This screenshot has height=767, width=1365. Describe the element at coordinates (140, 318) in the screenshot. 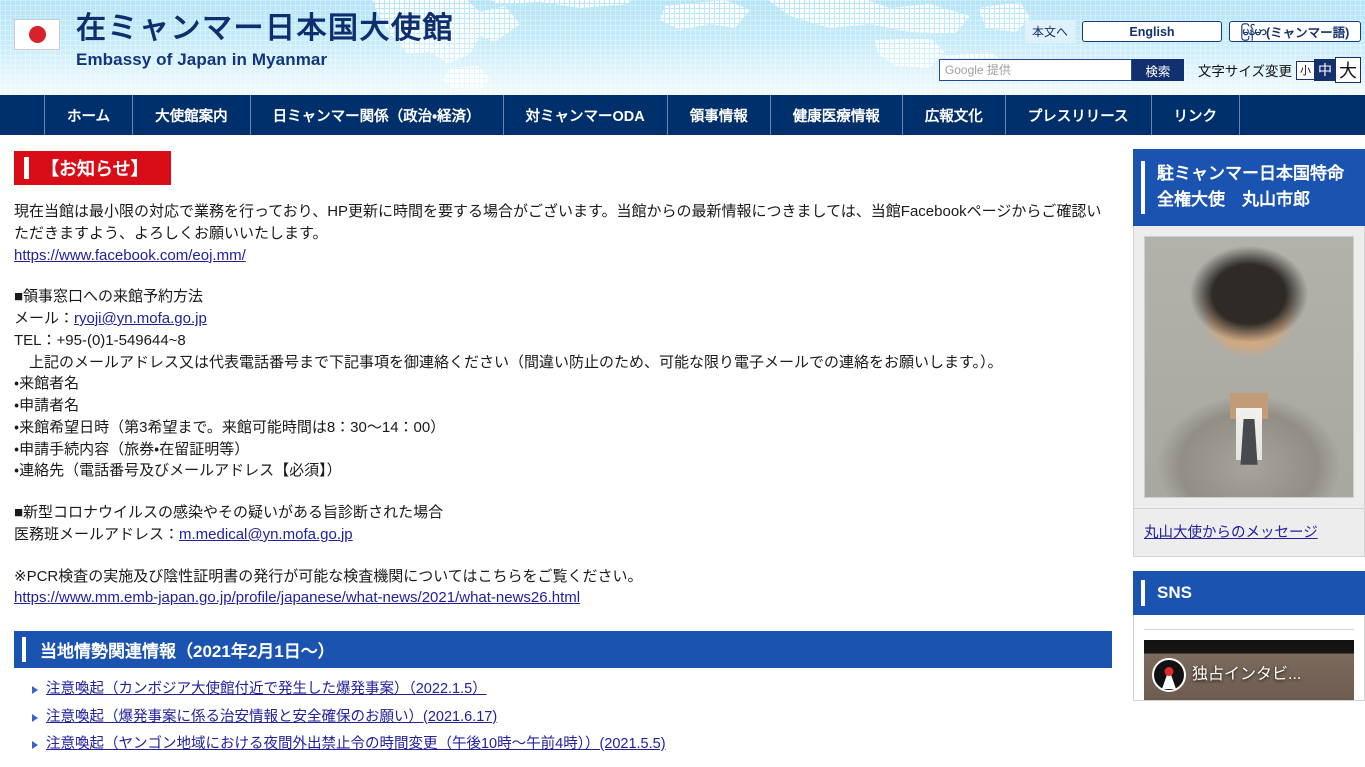

I see `consular-mail-link: ryoji@yn.mofa.go.jp` at that location.